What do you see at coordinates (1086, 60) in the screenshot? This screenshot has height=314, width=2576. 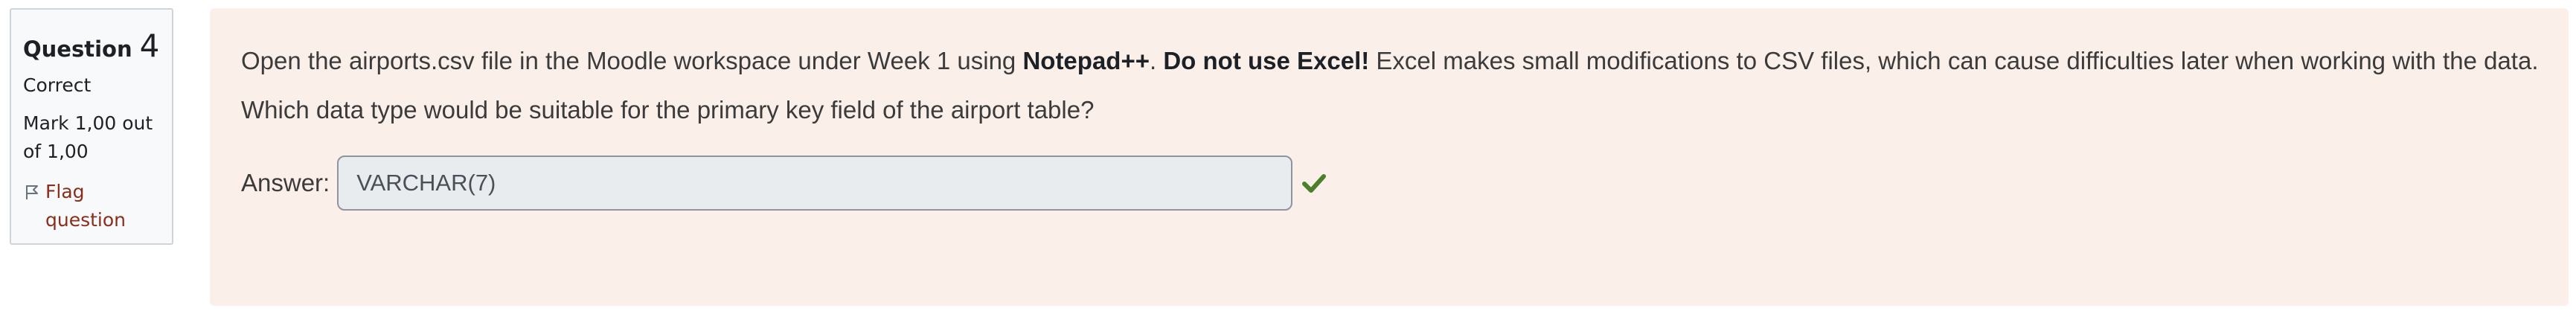 I see `question-text-bold-notepad: Notepad++` at bounding box center [1086, 60].